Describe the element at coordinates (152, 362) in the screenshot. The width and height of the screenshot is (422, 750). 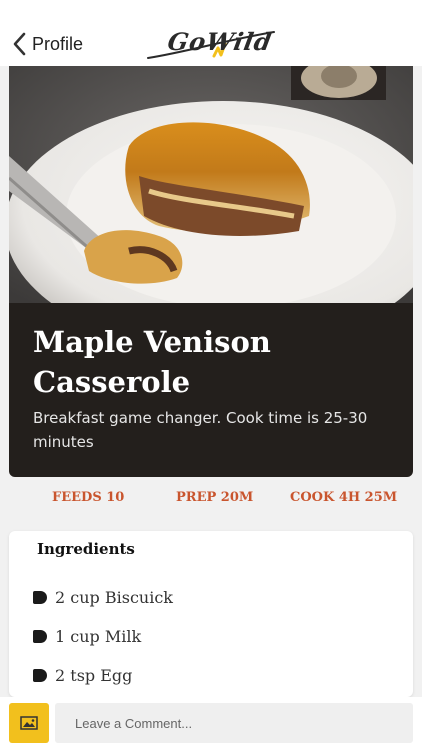
I see `recipe-title: Maple Venison Casserole` at that location.